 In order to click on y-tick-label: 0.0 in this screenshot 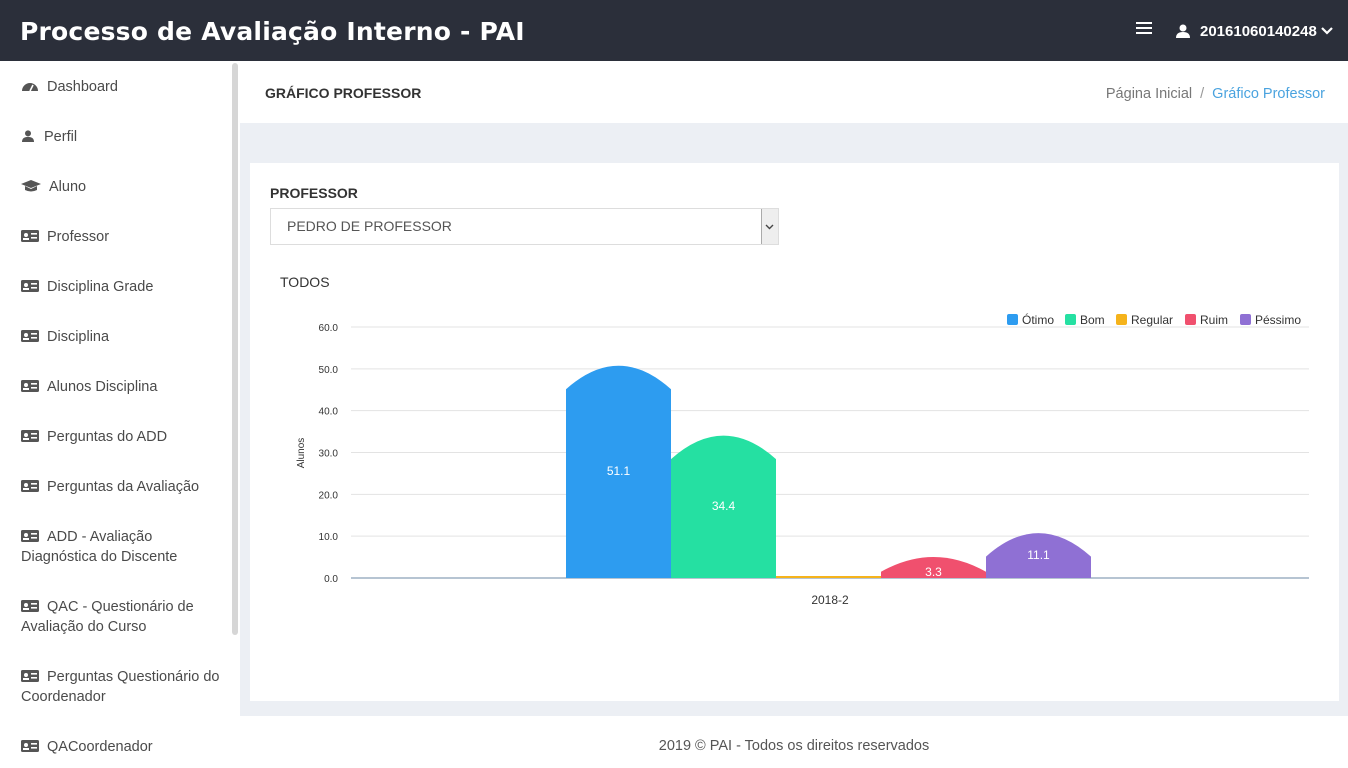, I will do `click(331, 579)`.